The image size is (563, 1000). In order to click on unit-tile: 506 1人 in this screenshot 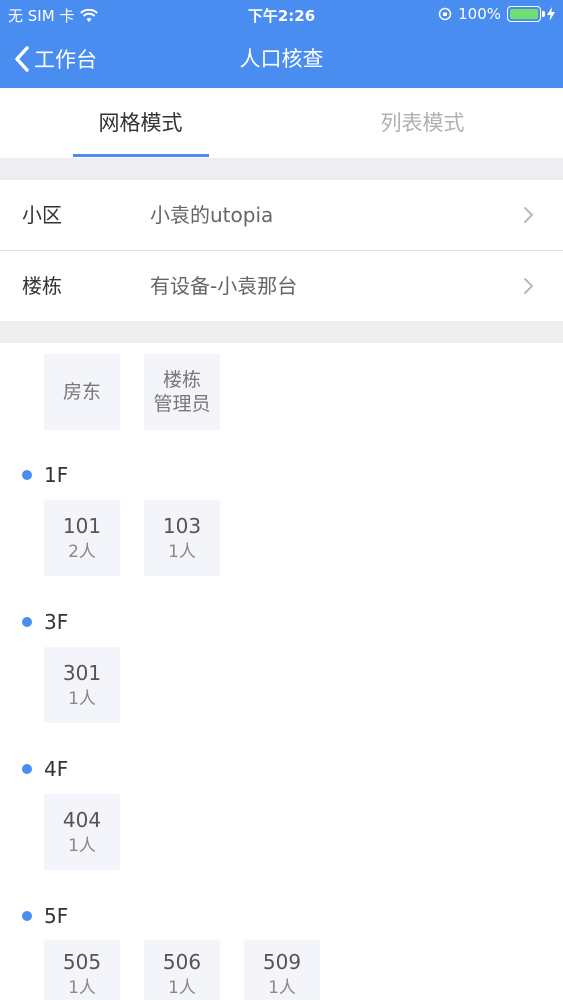, I will do `click(182, 970)`.